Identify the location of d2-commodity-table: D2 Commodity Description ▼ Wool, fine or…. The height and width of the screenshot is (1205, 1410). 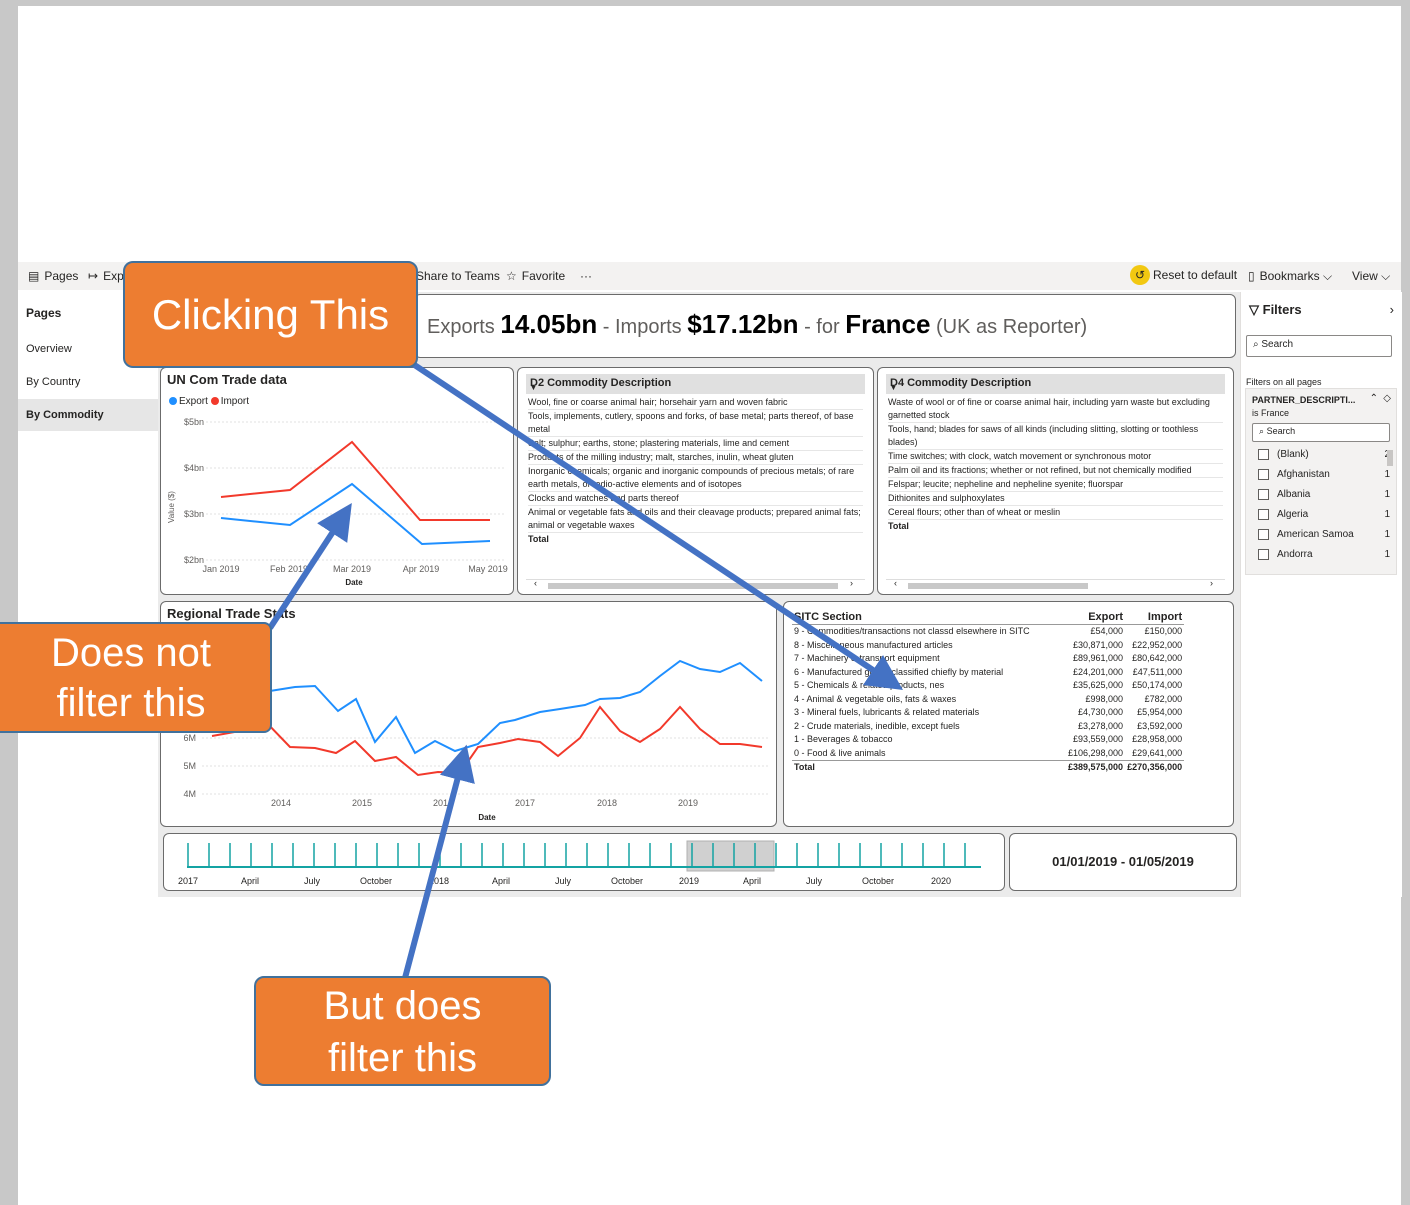
(695, 481).